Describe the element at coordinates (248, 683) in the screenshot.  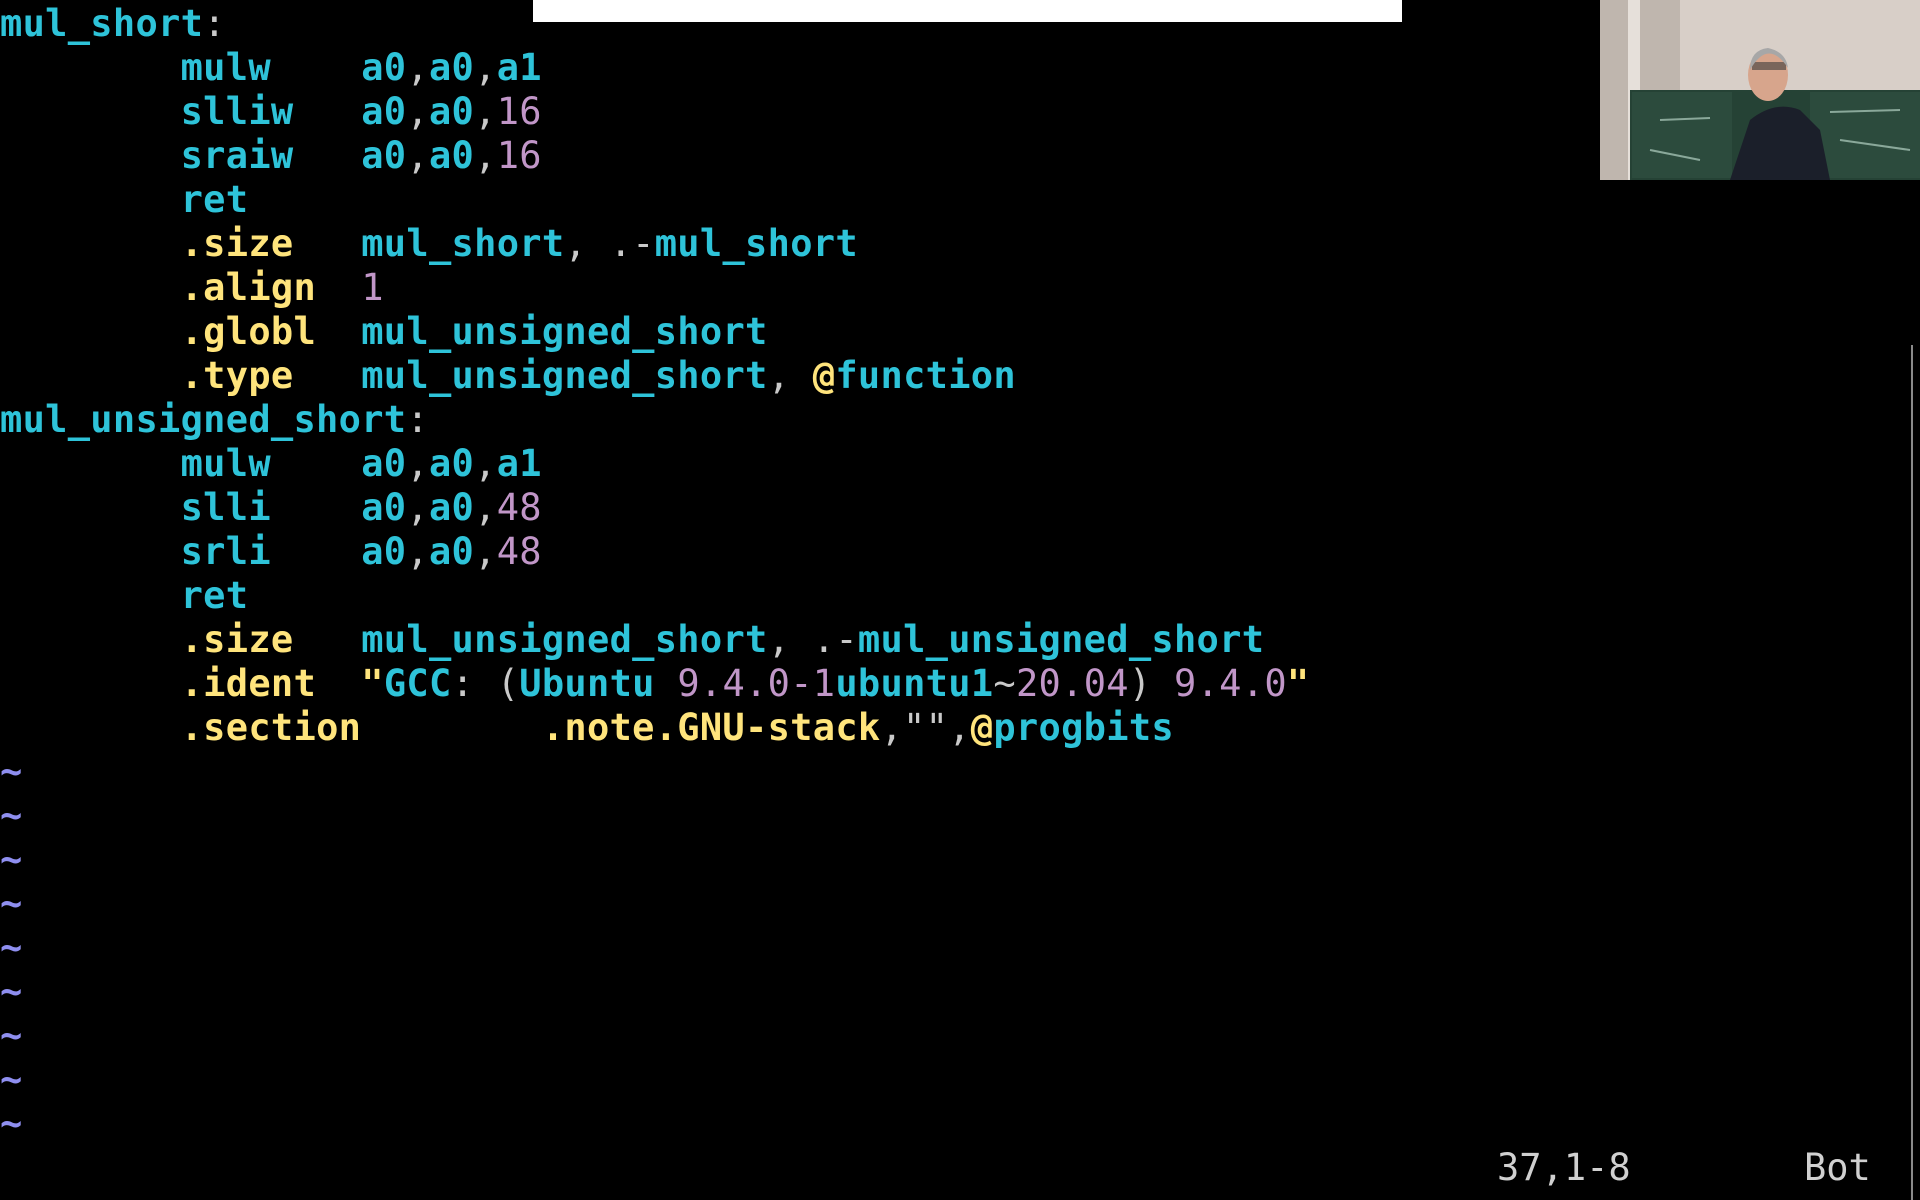
I see `code-token: .ident` at that location.